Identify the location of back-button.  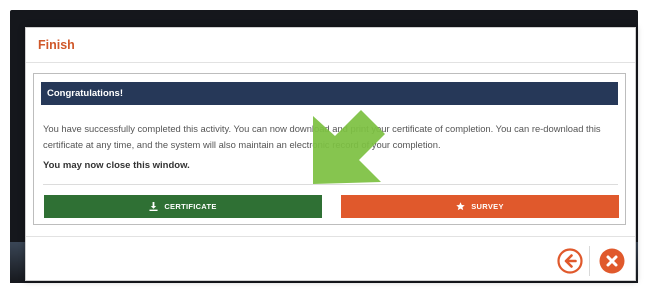
(570, 261).